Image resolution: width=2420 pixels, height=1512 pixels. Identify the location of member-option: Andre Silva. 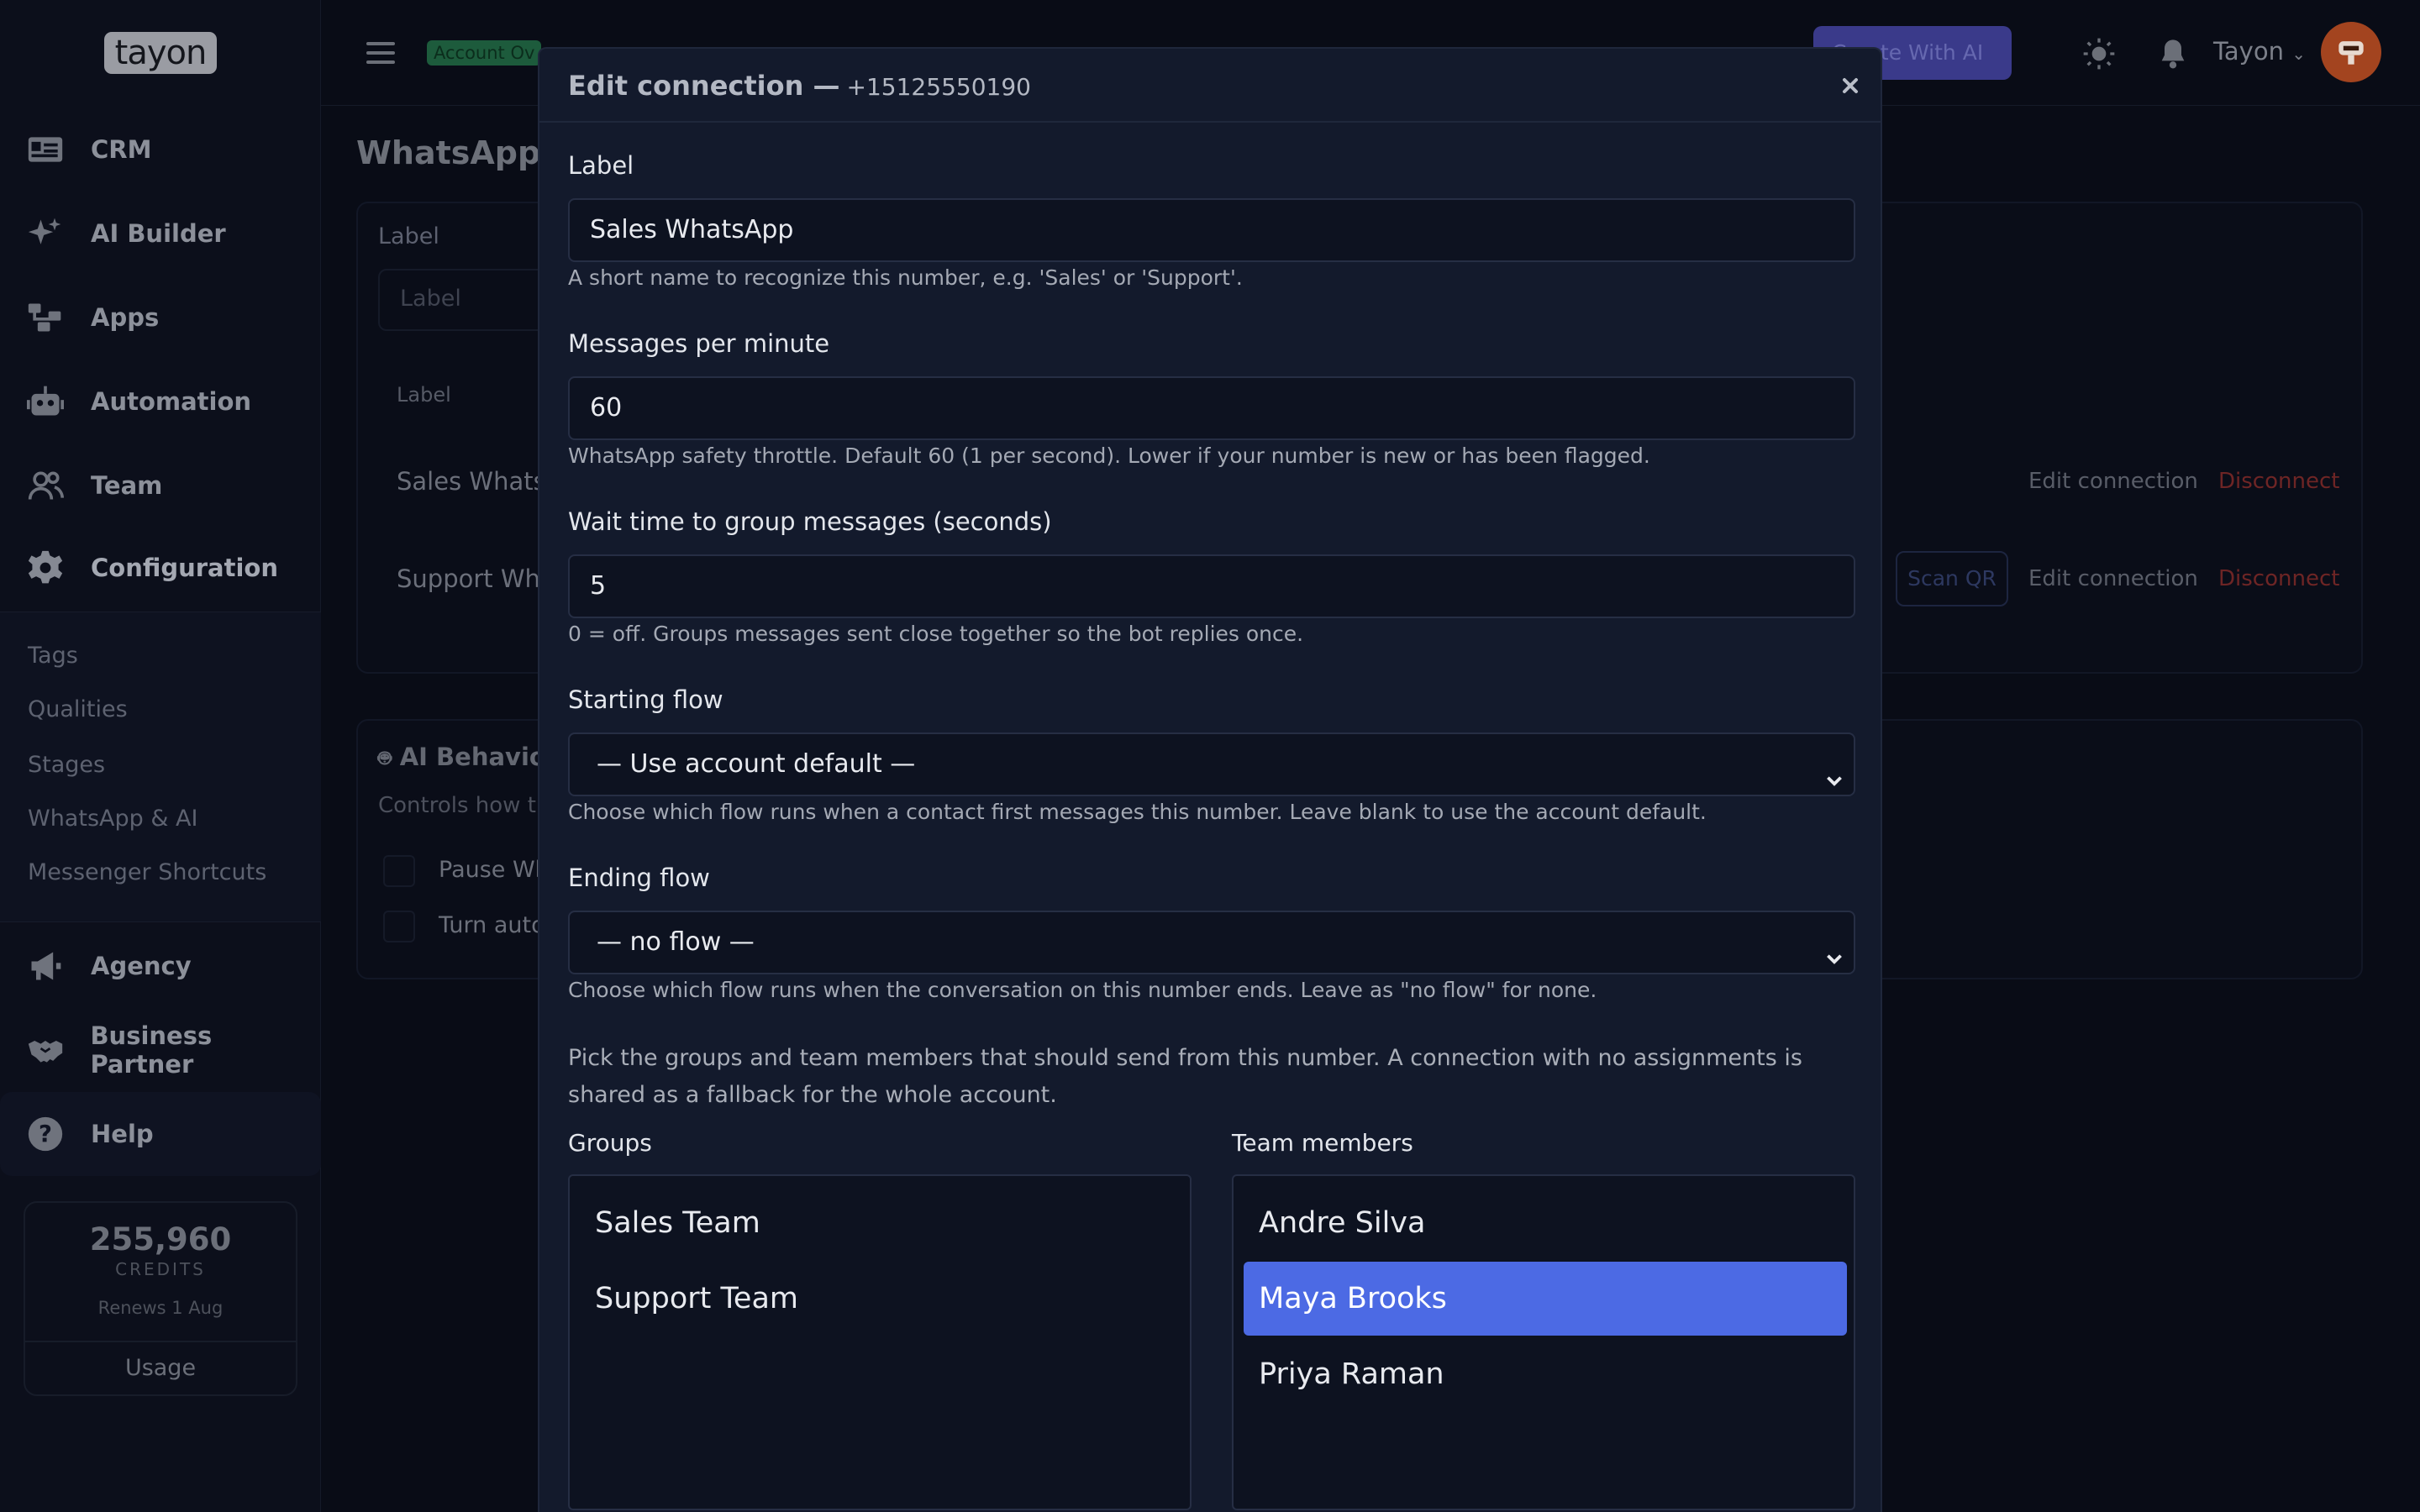
(1545, 1223).